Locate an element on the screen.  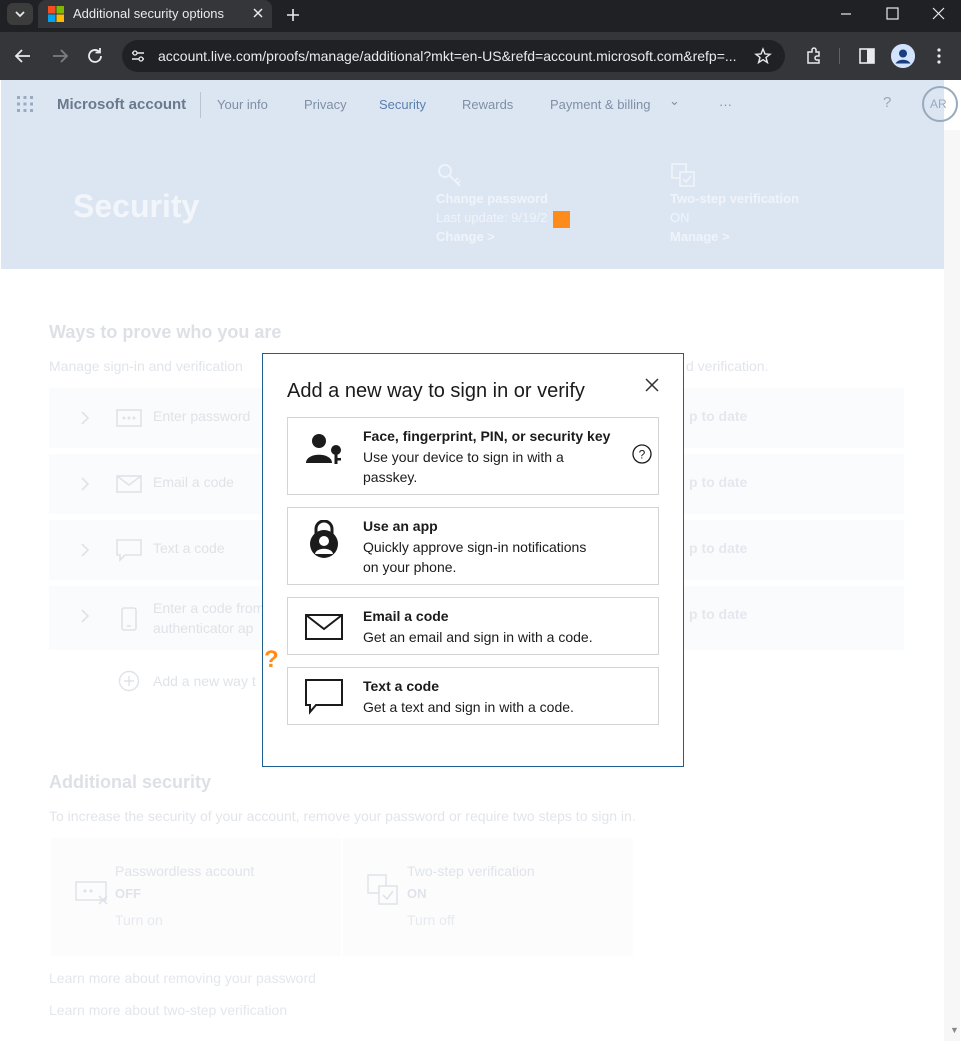
bookmark-star-icon is located at coordinates (763, 56).